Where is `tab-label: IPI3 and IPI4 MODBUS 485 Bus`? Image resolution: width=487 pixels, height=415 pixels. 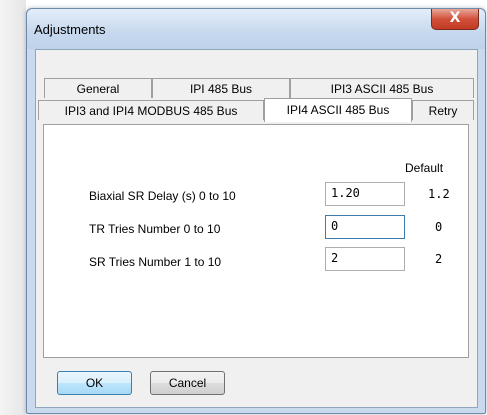
tab-label: IPI3 and IPI4 MODBUS 485 Bus is located at coordinates (151, 111).